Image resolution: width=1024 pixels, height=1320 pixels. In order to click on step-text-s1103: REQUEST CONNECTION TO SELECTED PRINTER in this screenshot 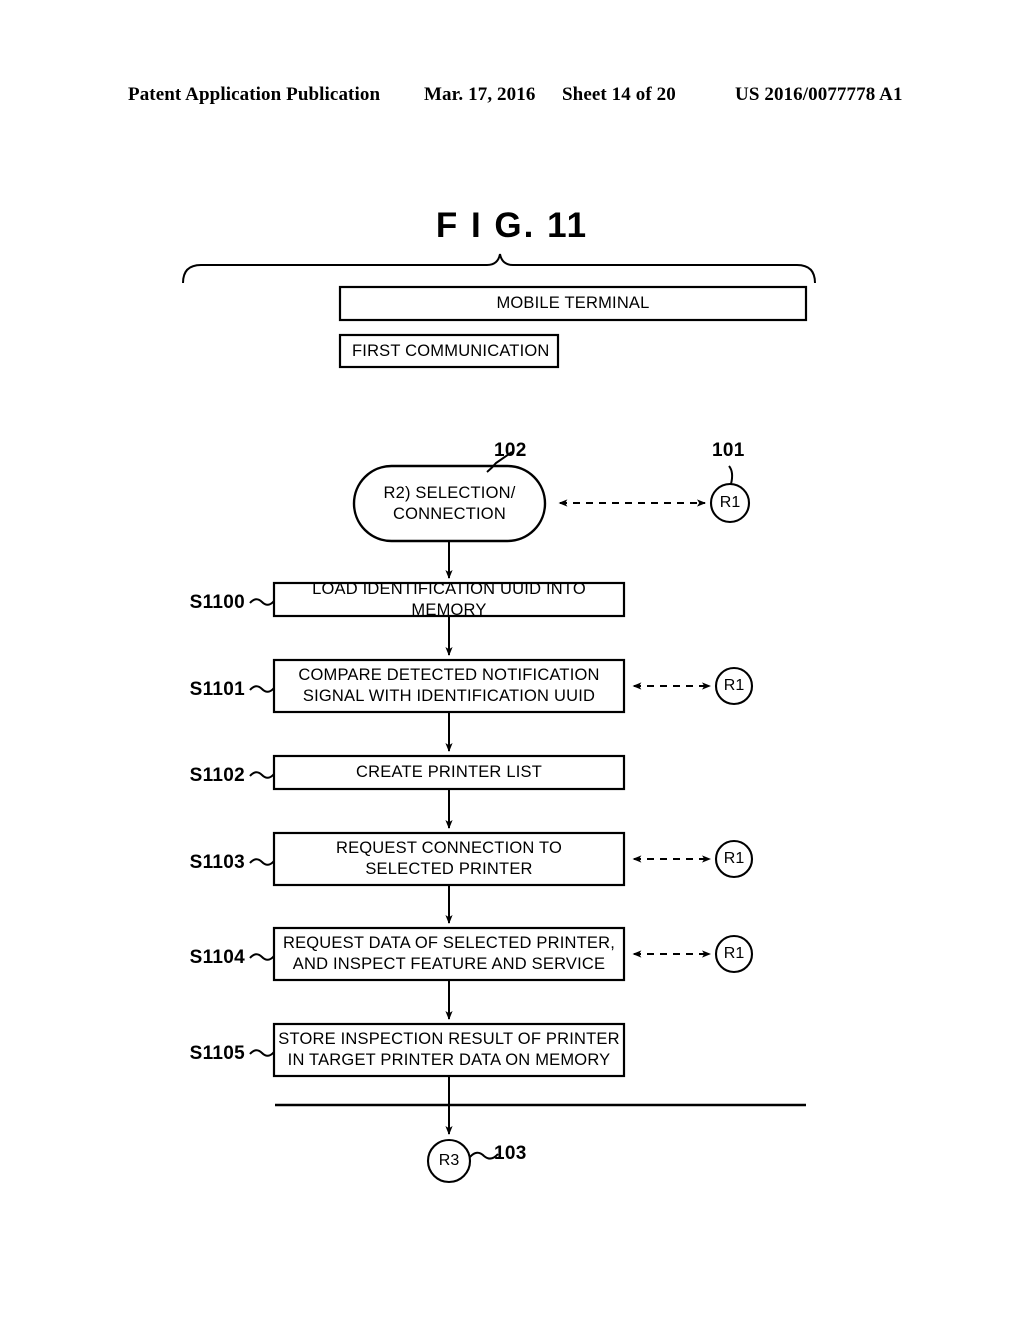, I will do `click(449, 858)`.